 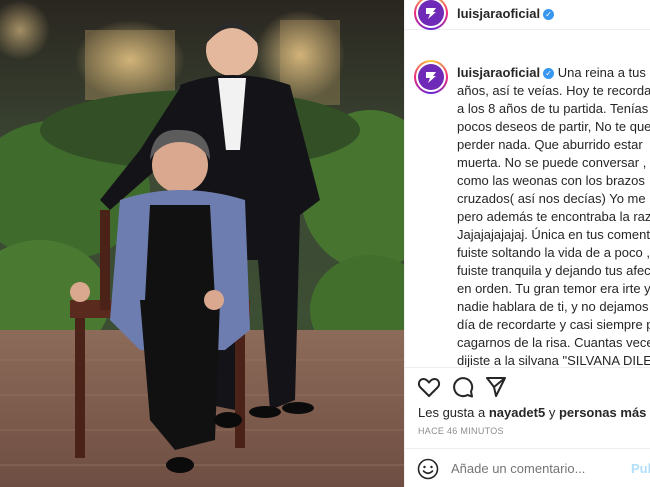 I want to click on caption-line: como las weonas con los brazos, so click(x=551, y=180).